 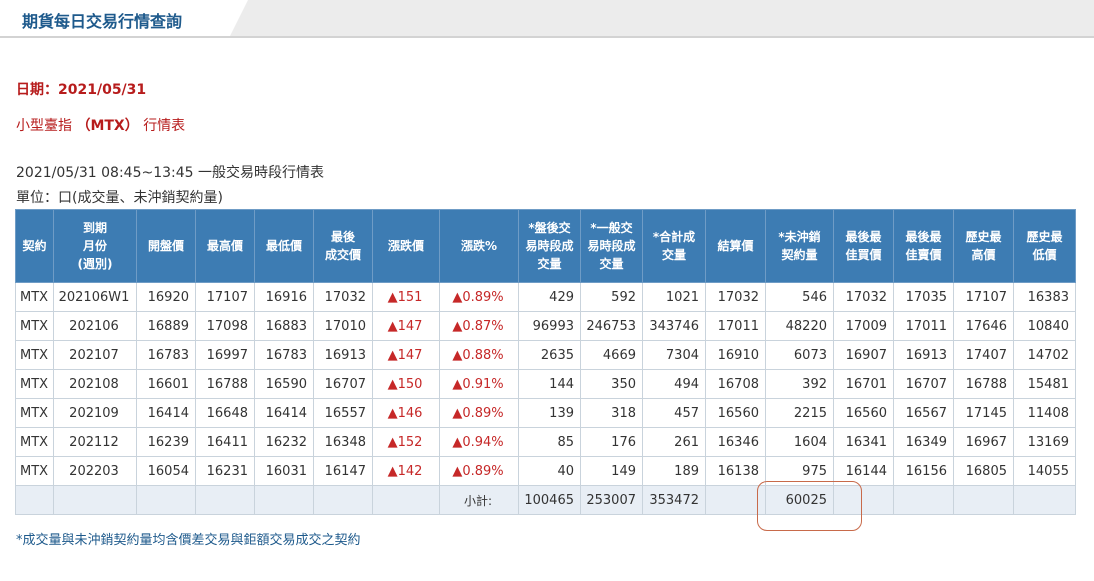 What do you see at coordinates (479, 355) in the screenshot?
I see `table-cell: ▲0.88%` at bounding box center [479, 355].